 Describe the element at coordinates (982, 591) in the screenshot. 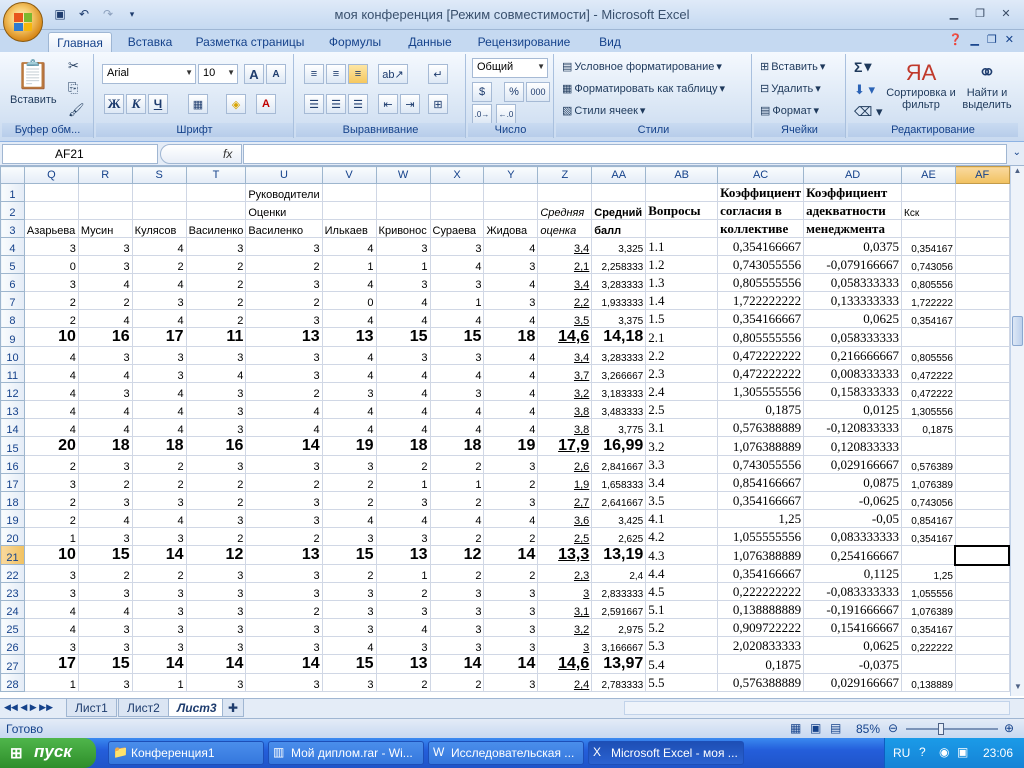

I see `cell-af23` at that location.